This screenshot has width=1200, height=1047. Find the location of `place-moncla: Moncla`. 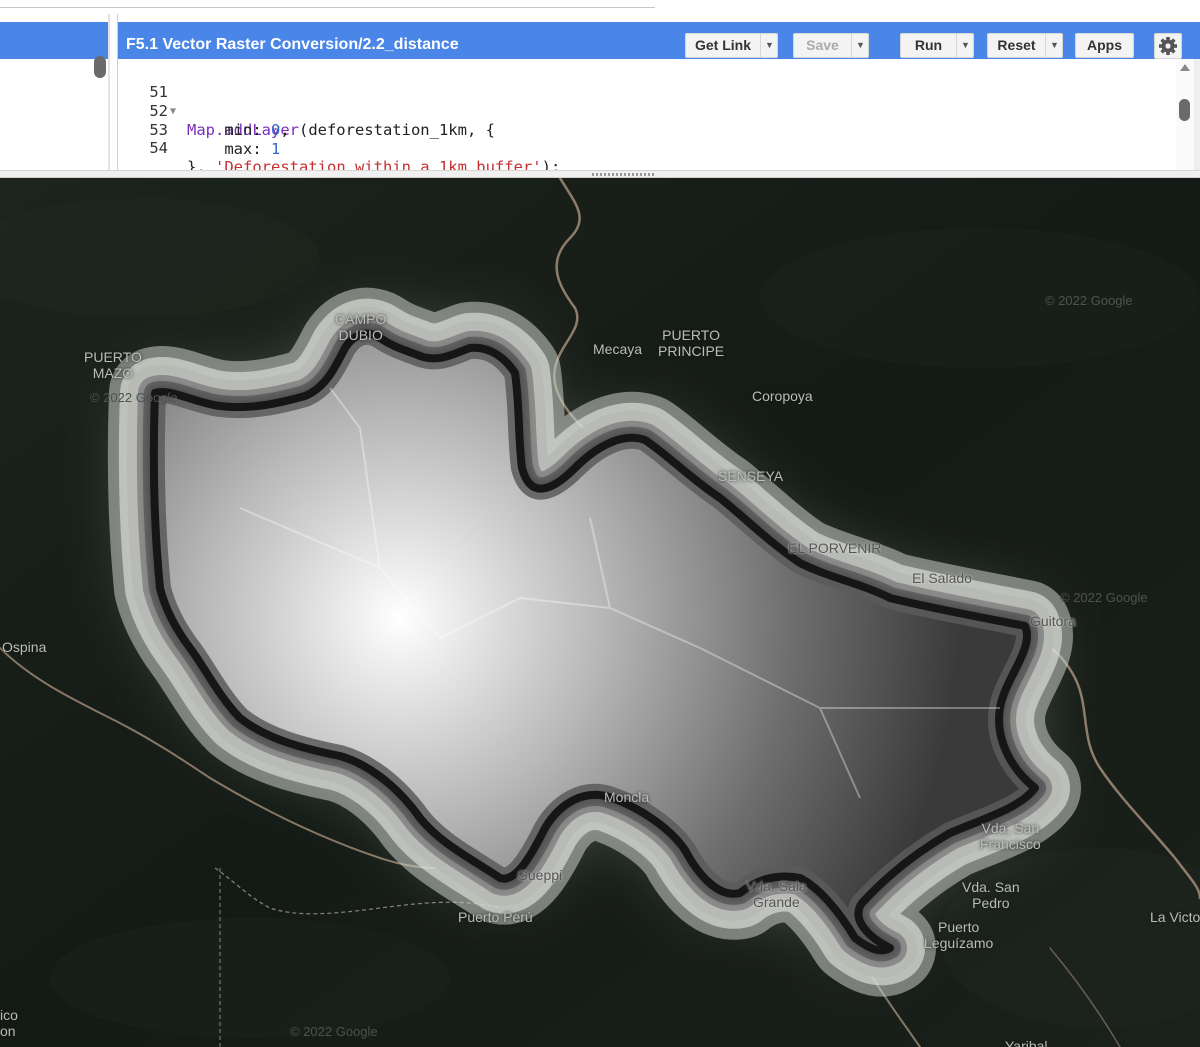

place-moncla: Moncla is located at coordinates (626, 797).